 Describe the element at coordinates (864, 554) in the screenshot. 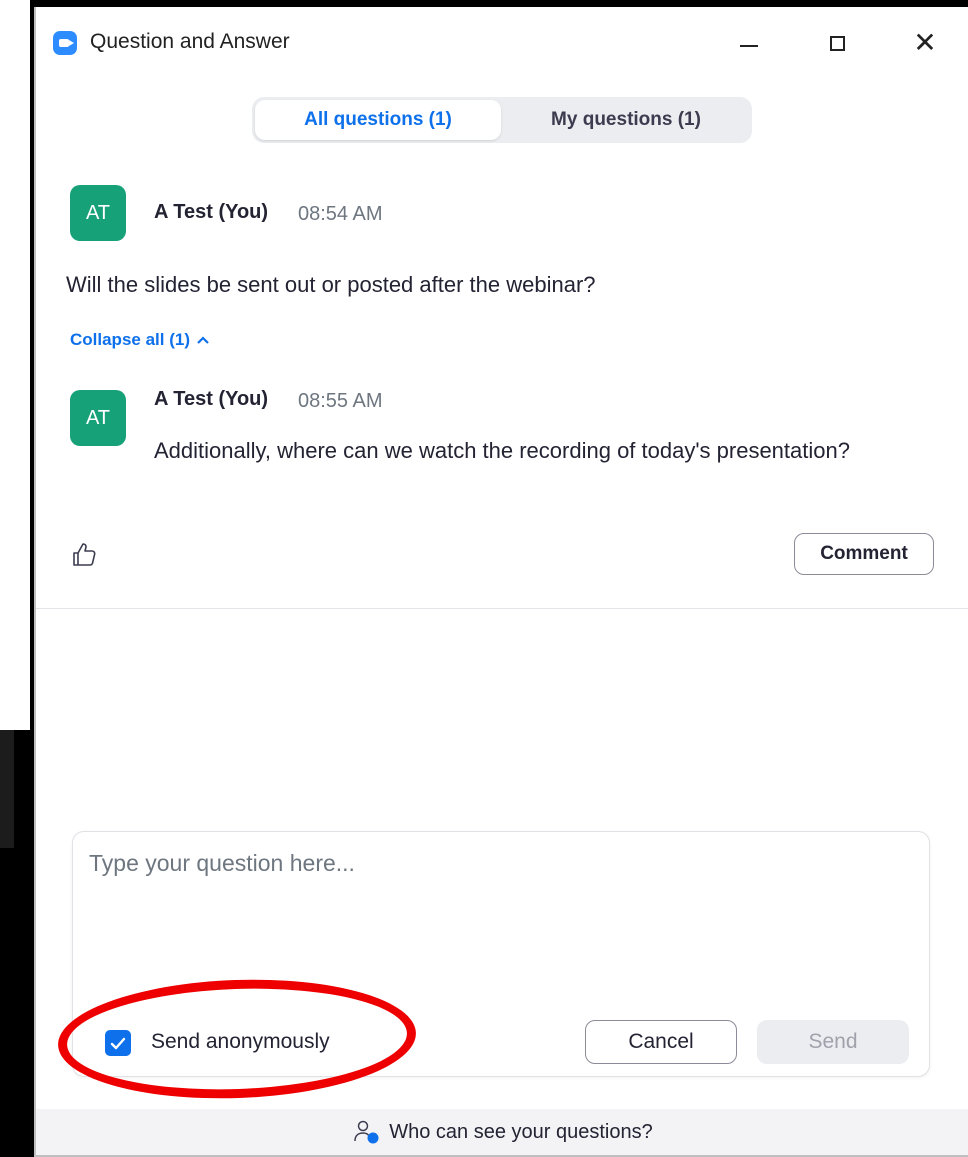

I see `comment-button: Comment` at that location.